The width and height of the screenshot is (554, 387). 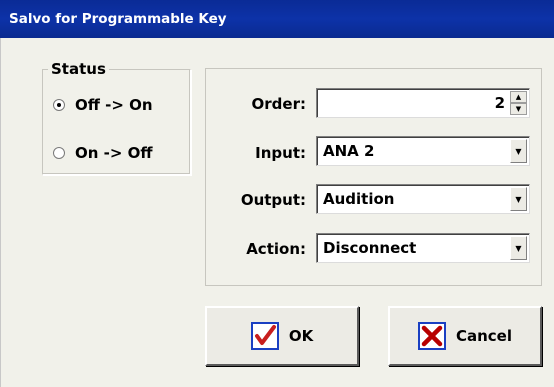 I want to click on spin-up-icon: ▲, so click(x=518, y=97).